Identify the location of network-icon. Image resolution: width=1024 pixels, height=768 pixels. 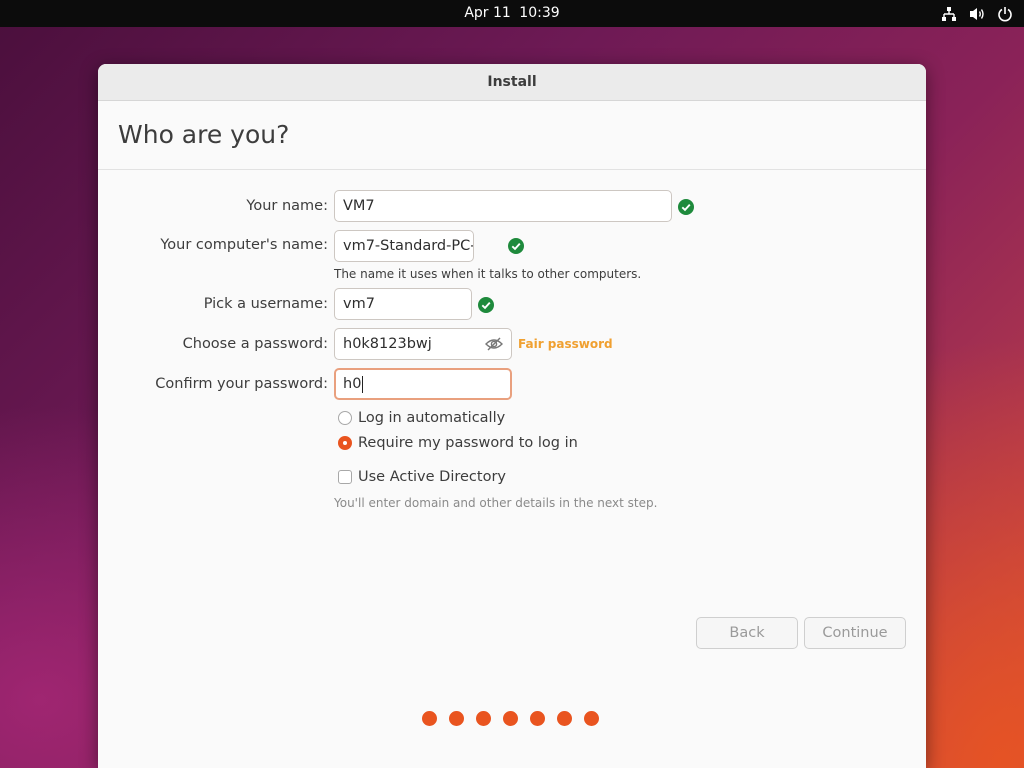
(949, 14).